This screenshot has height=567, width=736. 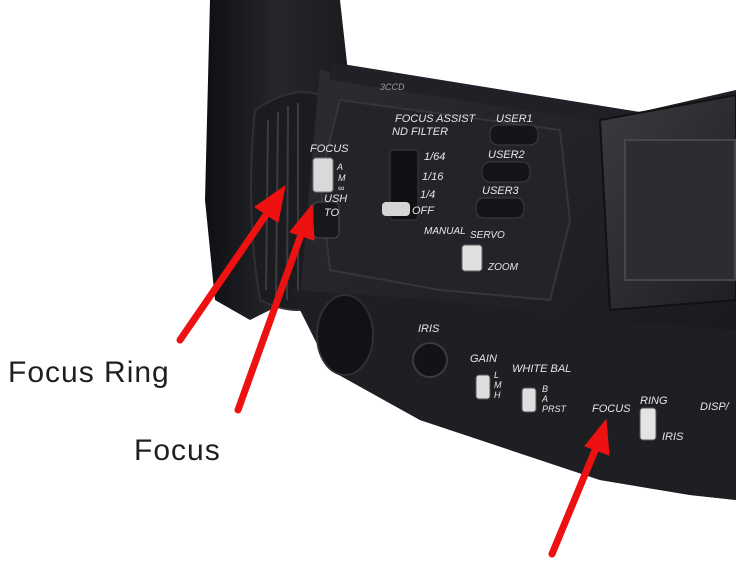 What do you see at coordinates (345, 335) in the screenshot?
I see `zoom-wheel` at bounding box center [345, 335].